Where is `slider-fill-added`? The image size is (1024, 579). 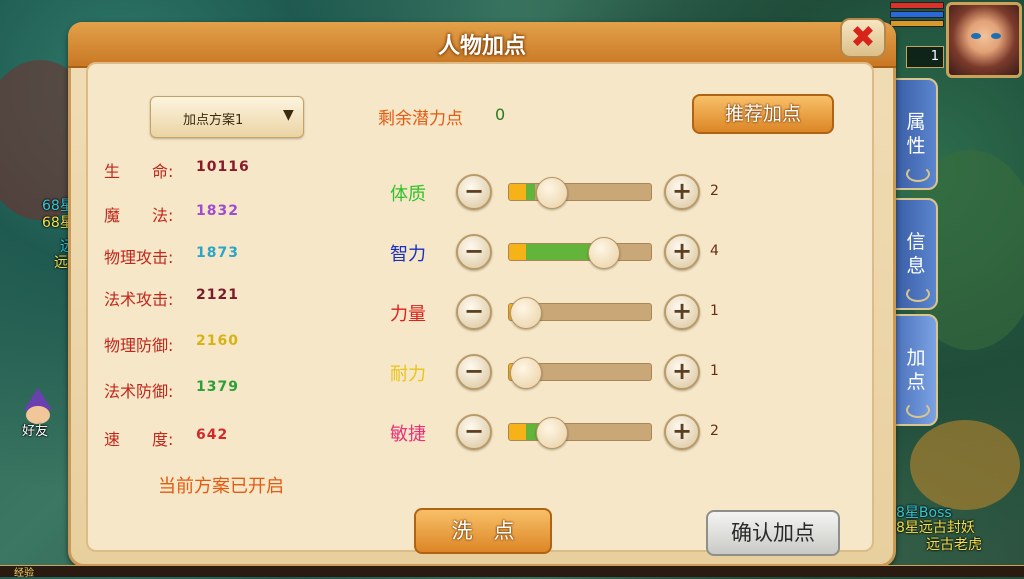 slider-fill-added is located at coordinates (530, 192).